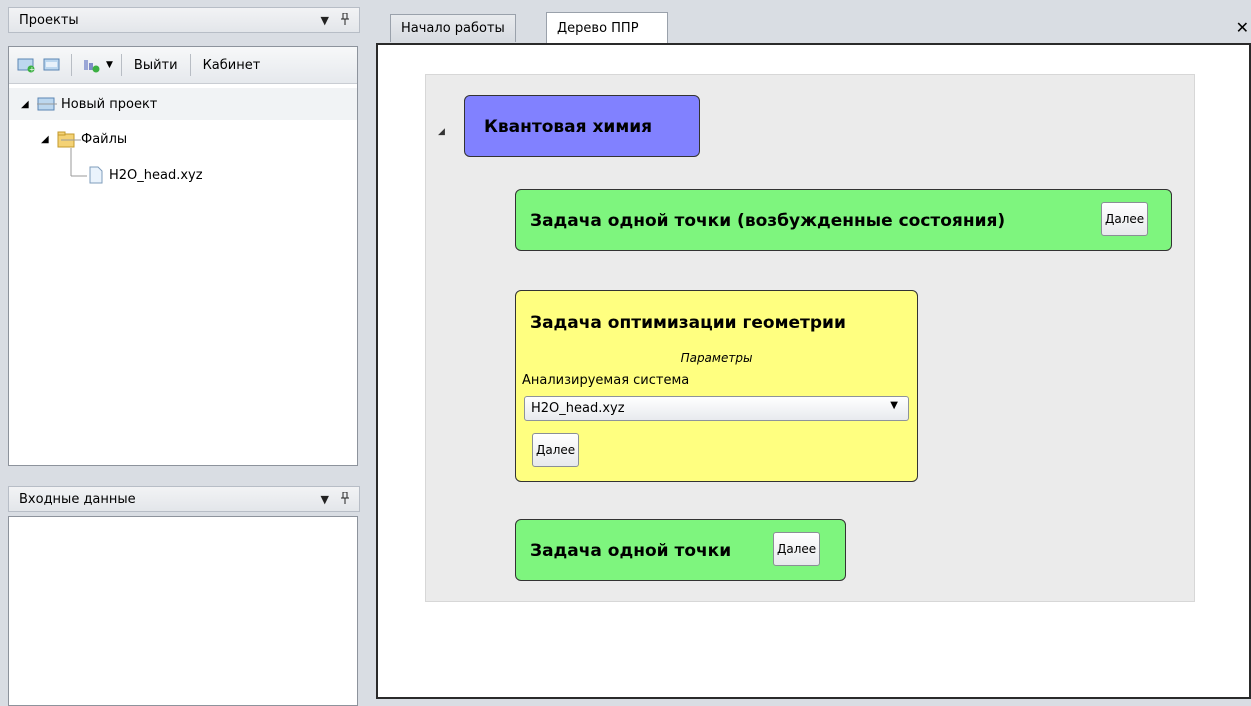 This screenshot has height=706, width=1251. What do you see at coordinates (52, 65) in the screenshot?
I see `open-project-icon` at bounding box center [52, 65].